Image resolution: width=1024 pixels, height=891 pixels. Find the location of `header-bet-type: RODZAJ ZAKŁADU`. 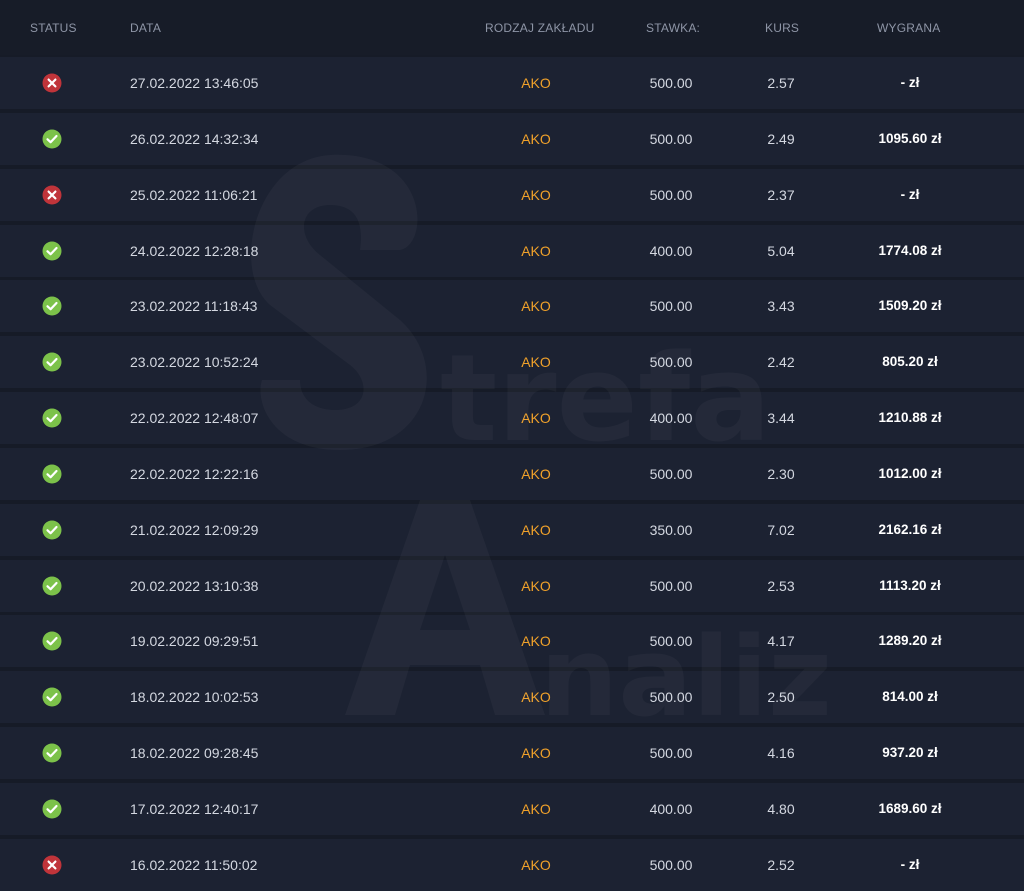

header-bet-type: RODZAJ ZAKŁADU is located at coordinates (539, 28).